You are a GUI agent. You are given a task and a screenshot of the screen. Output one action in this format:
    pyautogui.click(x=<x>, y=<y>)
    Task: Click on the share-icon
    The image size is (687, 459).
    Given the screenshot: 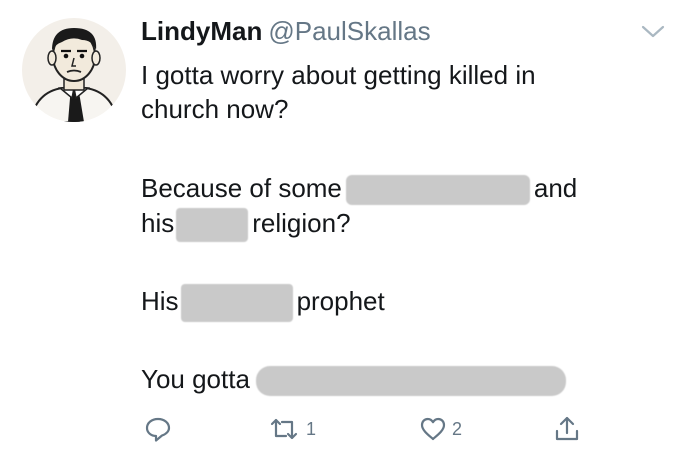 What is the action you would take?
    pyautogui.click(x=567, y=428)
    